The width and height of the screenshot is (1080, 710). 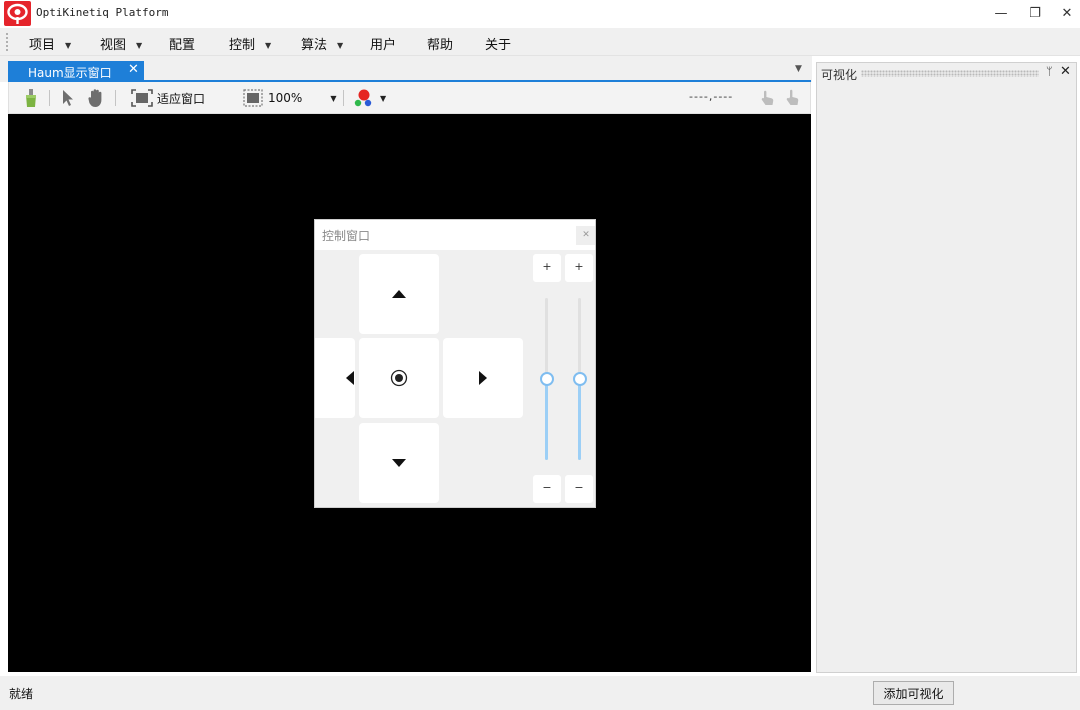 I want to click on arrow-down-icon, so click(x=399, y=463).